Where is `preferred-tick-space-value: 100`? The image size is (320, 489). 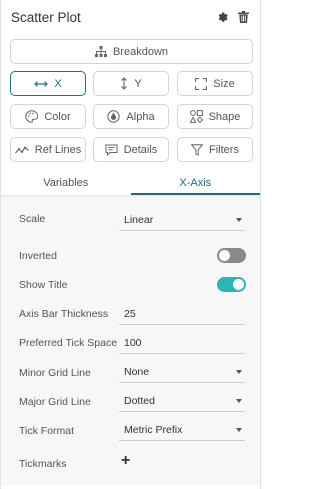 preferred-tick-space-value: 100 is located at coordinates (133, 343).